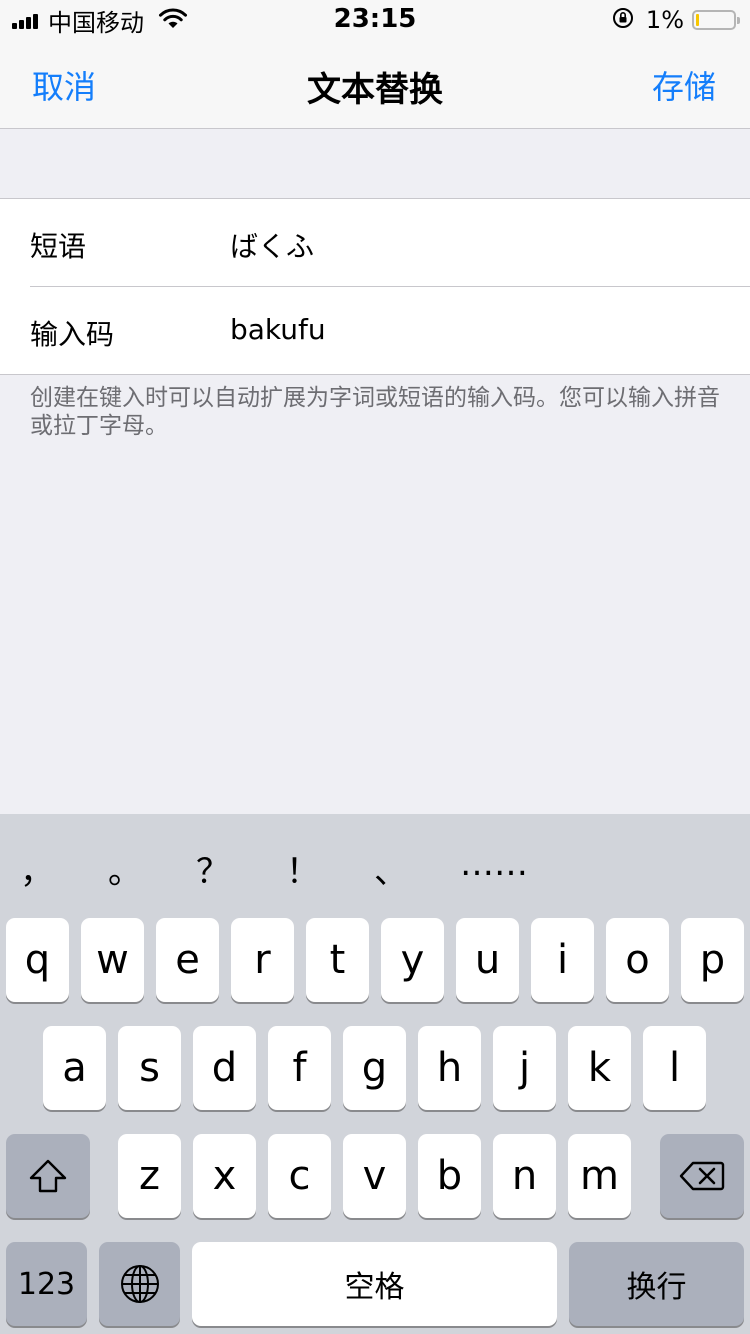 This screenshot has height=1334, width=750. What do you see at coordinates (303, 868) in the screenshot?
I see `candidate-item: ！` at bounding box center [303, 868].